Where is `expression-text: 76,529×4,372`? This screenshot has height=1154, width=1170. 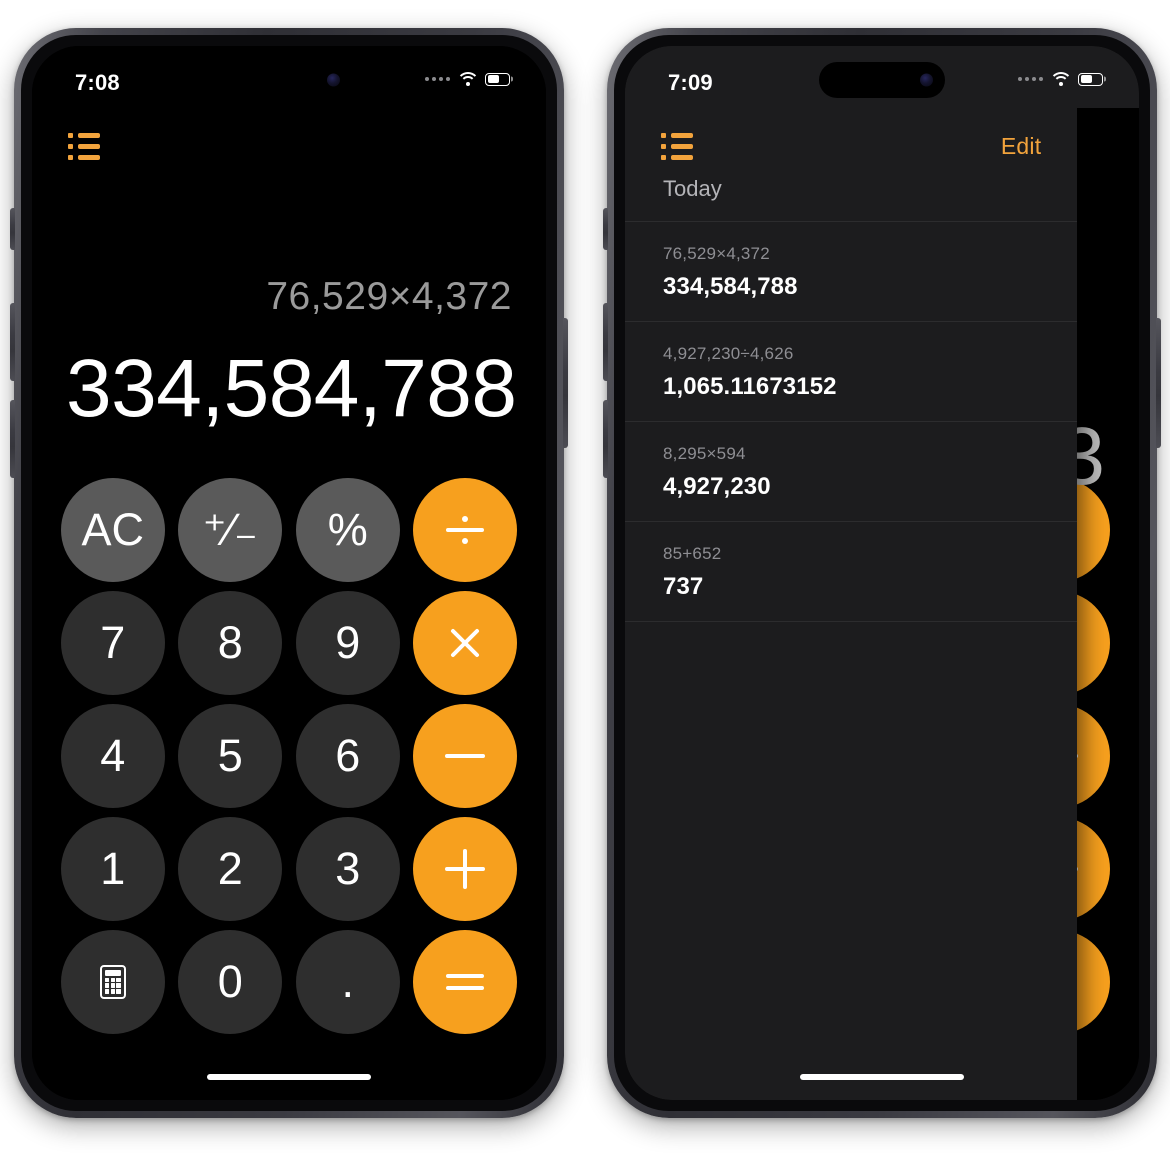
expression-text: 76,529×4,372 is located at coordinates (389, 296).